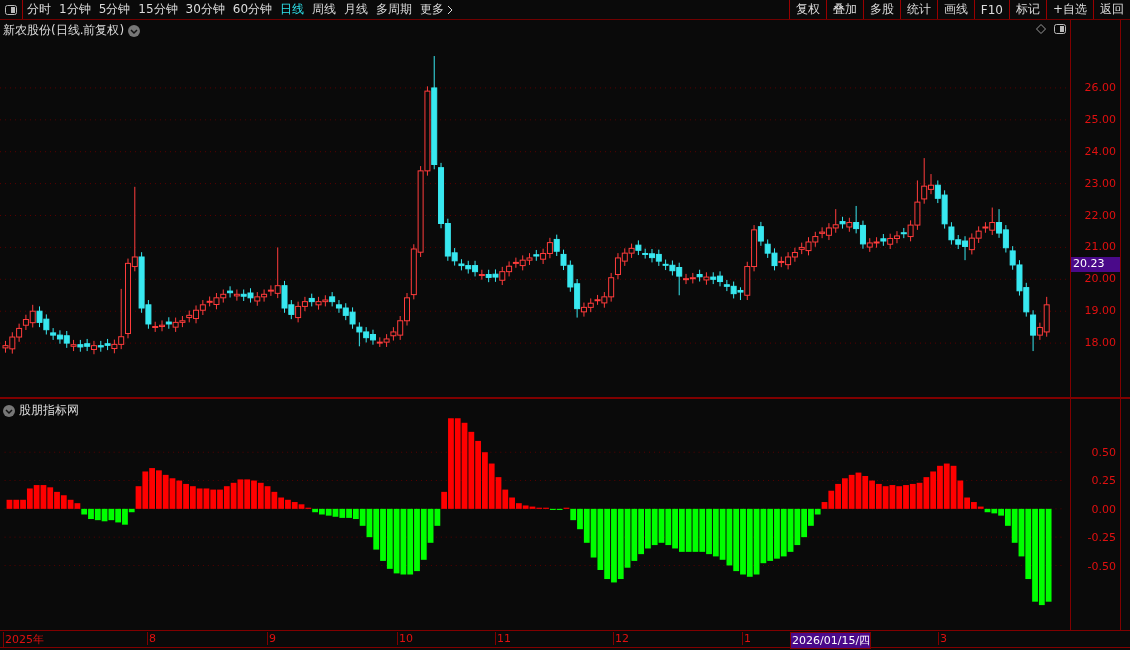 This screenshot has height=650, width=1130. I want to click on date-axis-label: 9, so click(271, 638).